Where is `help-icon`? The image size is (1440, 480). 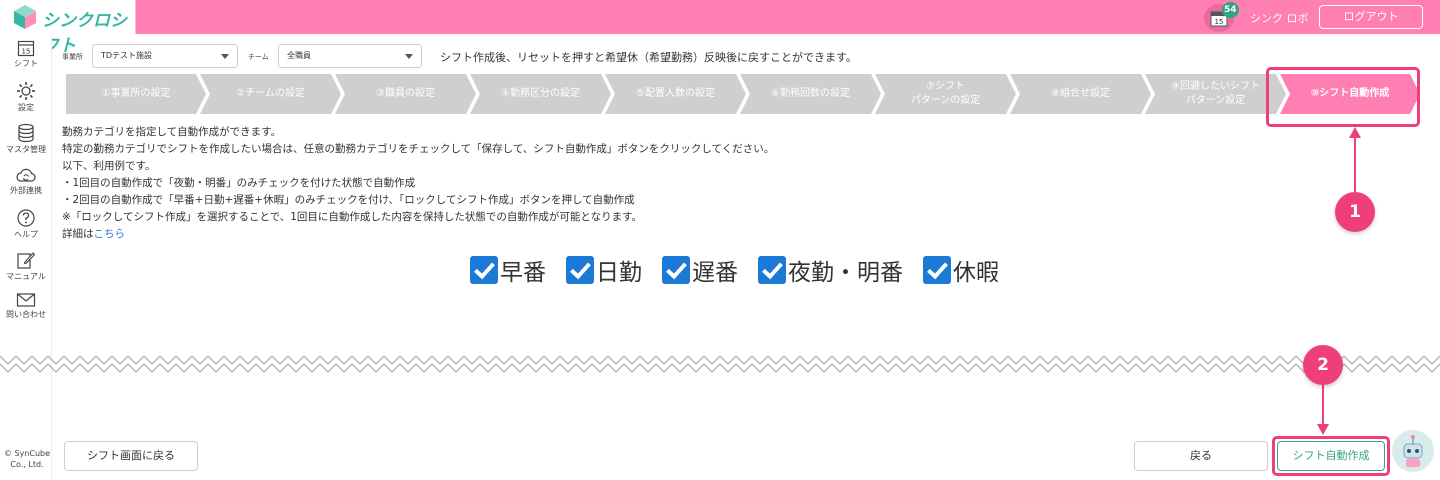
help-icon is located at coordinates (26, 218).